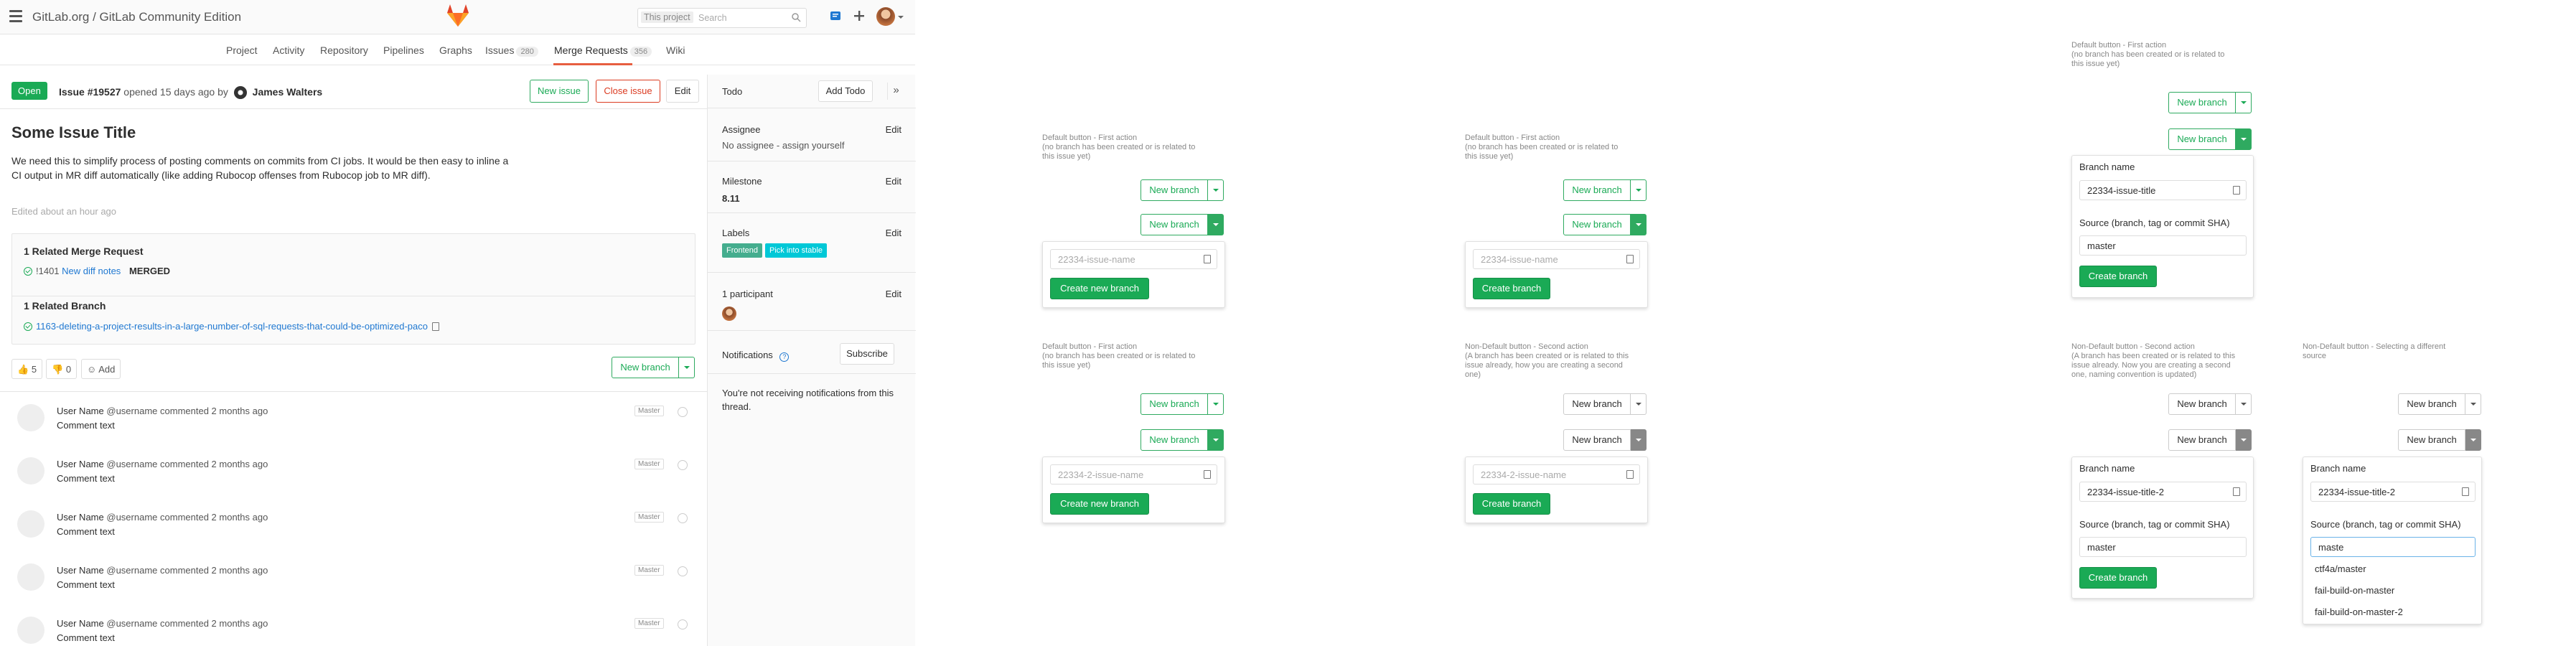 Image resolution: width=2576 pixels, height=646 pixels. What do you see at coordinates (812, 145) in the screenshot?
I see `assignee-value: No assignee - assign yourself` at bounding box center [812, 145].